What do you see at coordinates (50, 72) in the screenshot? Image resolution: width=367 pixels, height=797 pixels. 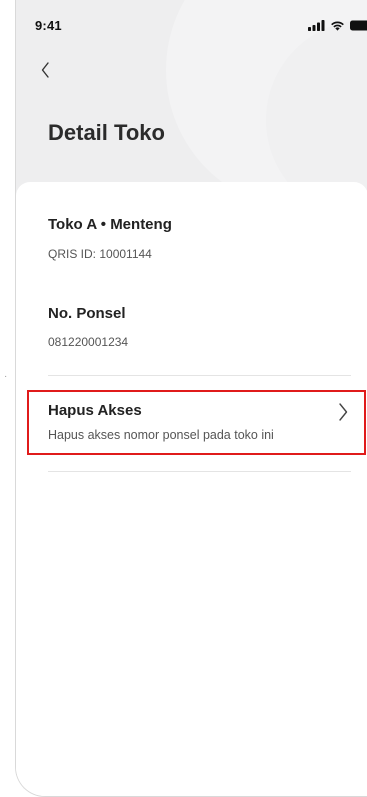 I see `back-button` at bounding box center [50, 72].